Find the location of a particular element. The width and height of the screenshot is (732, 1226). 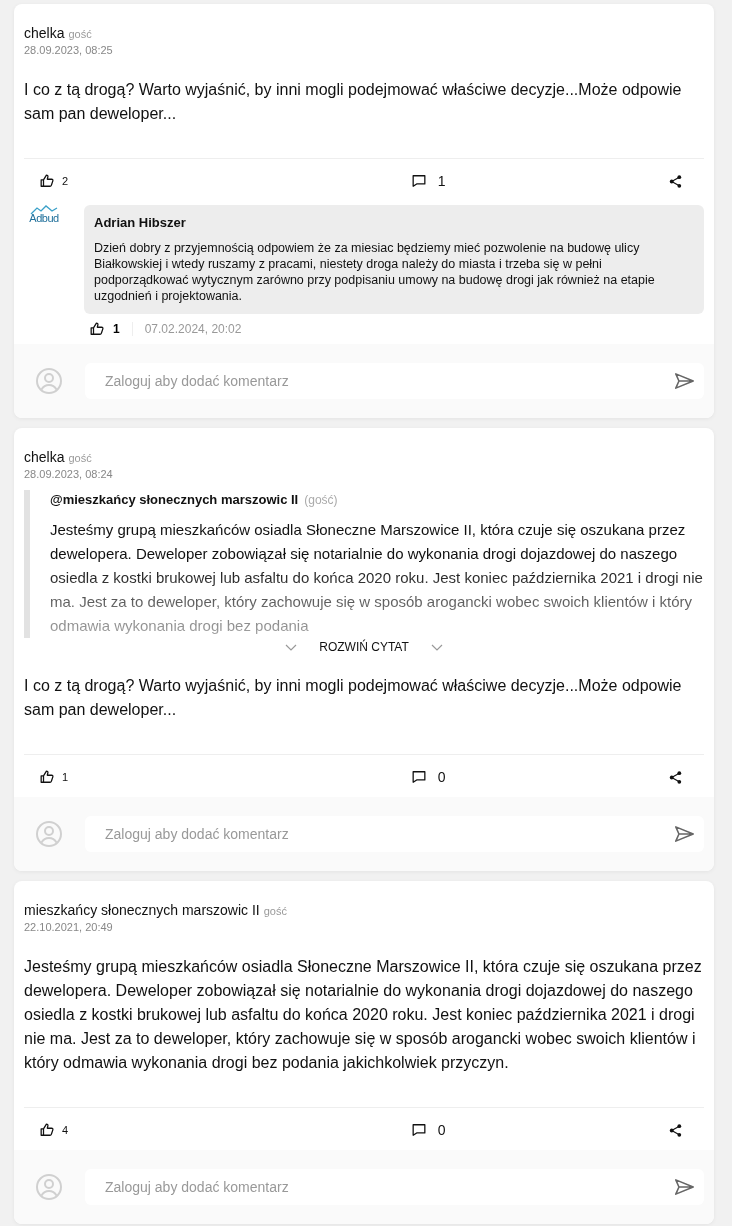

comment-author: mieszkańcy słonecznych marszowic II is located at coordinates (142, 910).